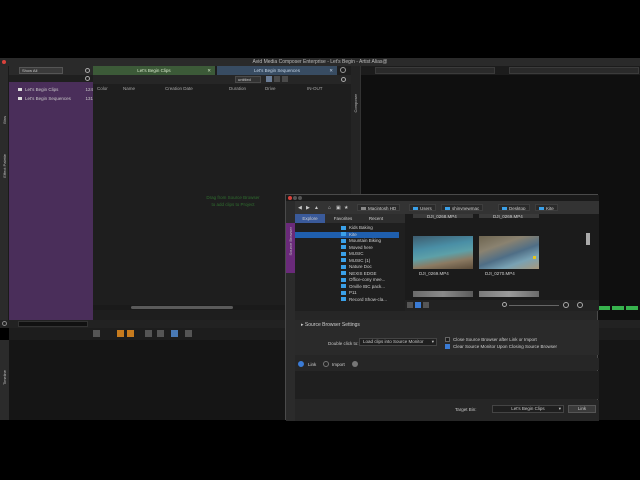 The height and width of the screenshot is (480, 640). I want to click on column-header-drive: Drive, so click(270, 88).